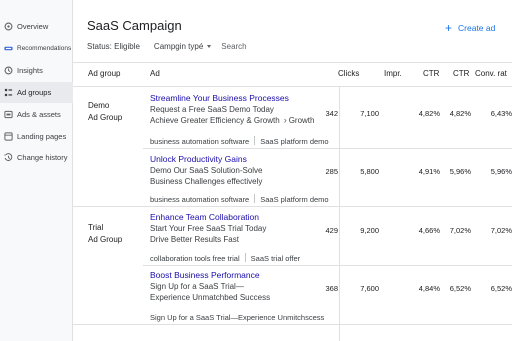 The image size is (512, 341). What do you see at coordinates (285, 120) in the screenshot?
I see `chevron-right-icon: ›` at bounding box center [285, 120].